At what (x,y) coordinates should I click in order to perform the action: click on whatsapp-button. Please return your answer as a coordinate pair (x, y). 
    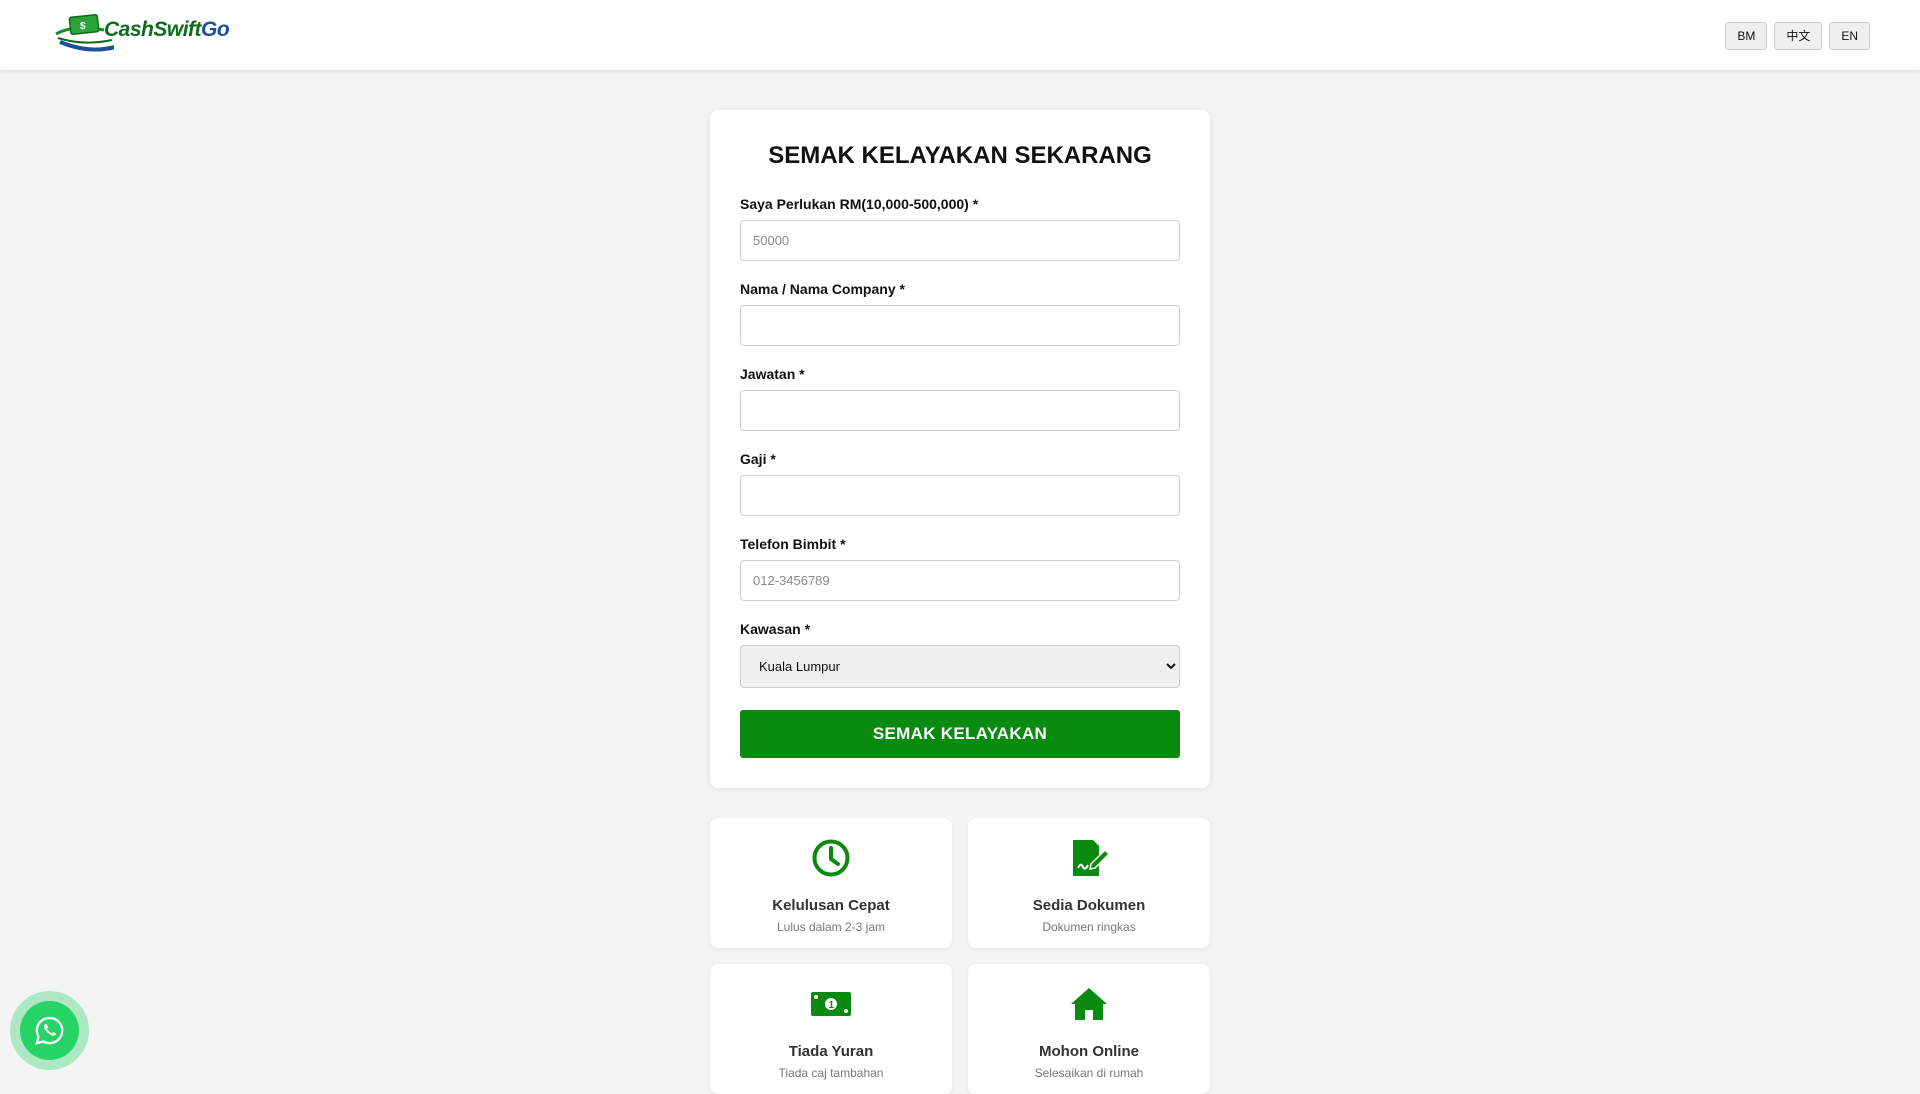
    Looking at the image, I should click on (49, 1030).